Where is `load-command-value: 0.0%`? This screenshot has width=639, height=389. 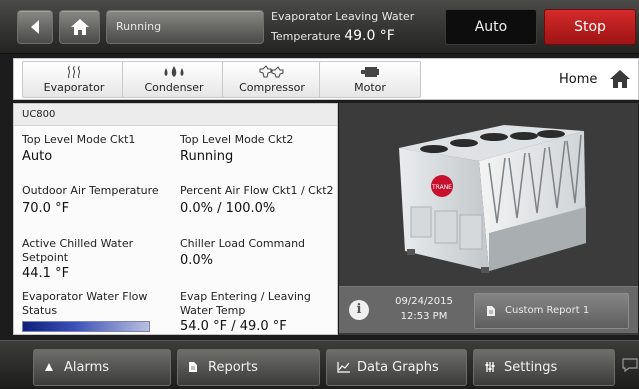 load-command-value: 0.0% is located at coordinates (197, 260).